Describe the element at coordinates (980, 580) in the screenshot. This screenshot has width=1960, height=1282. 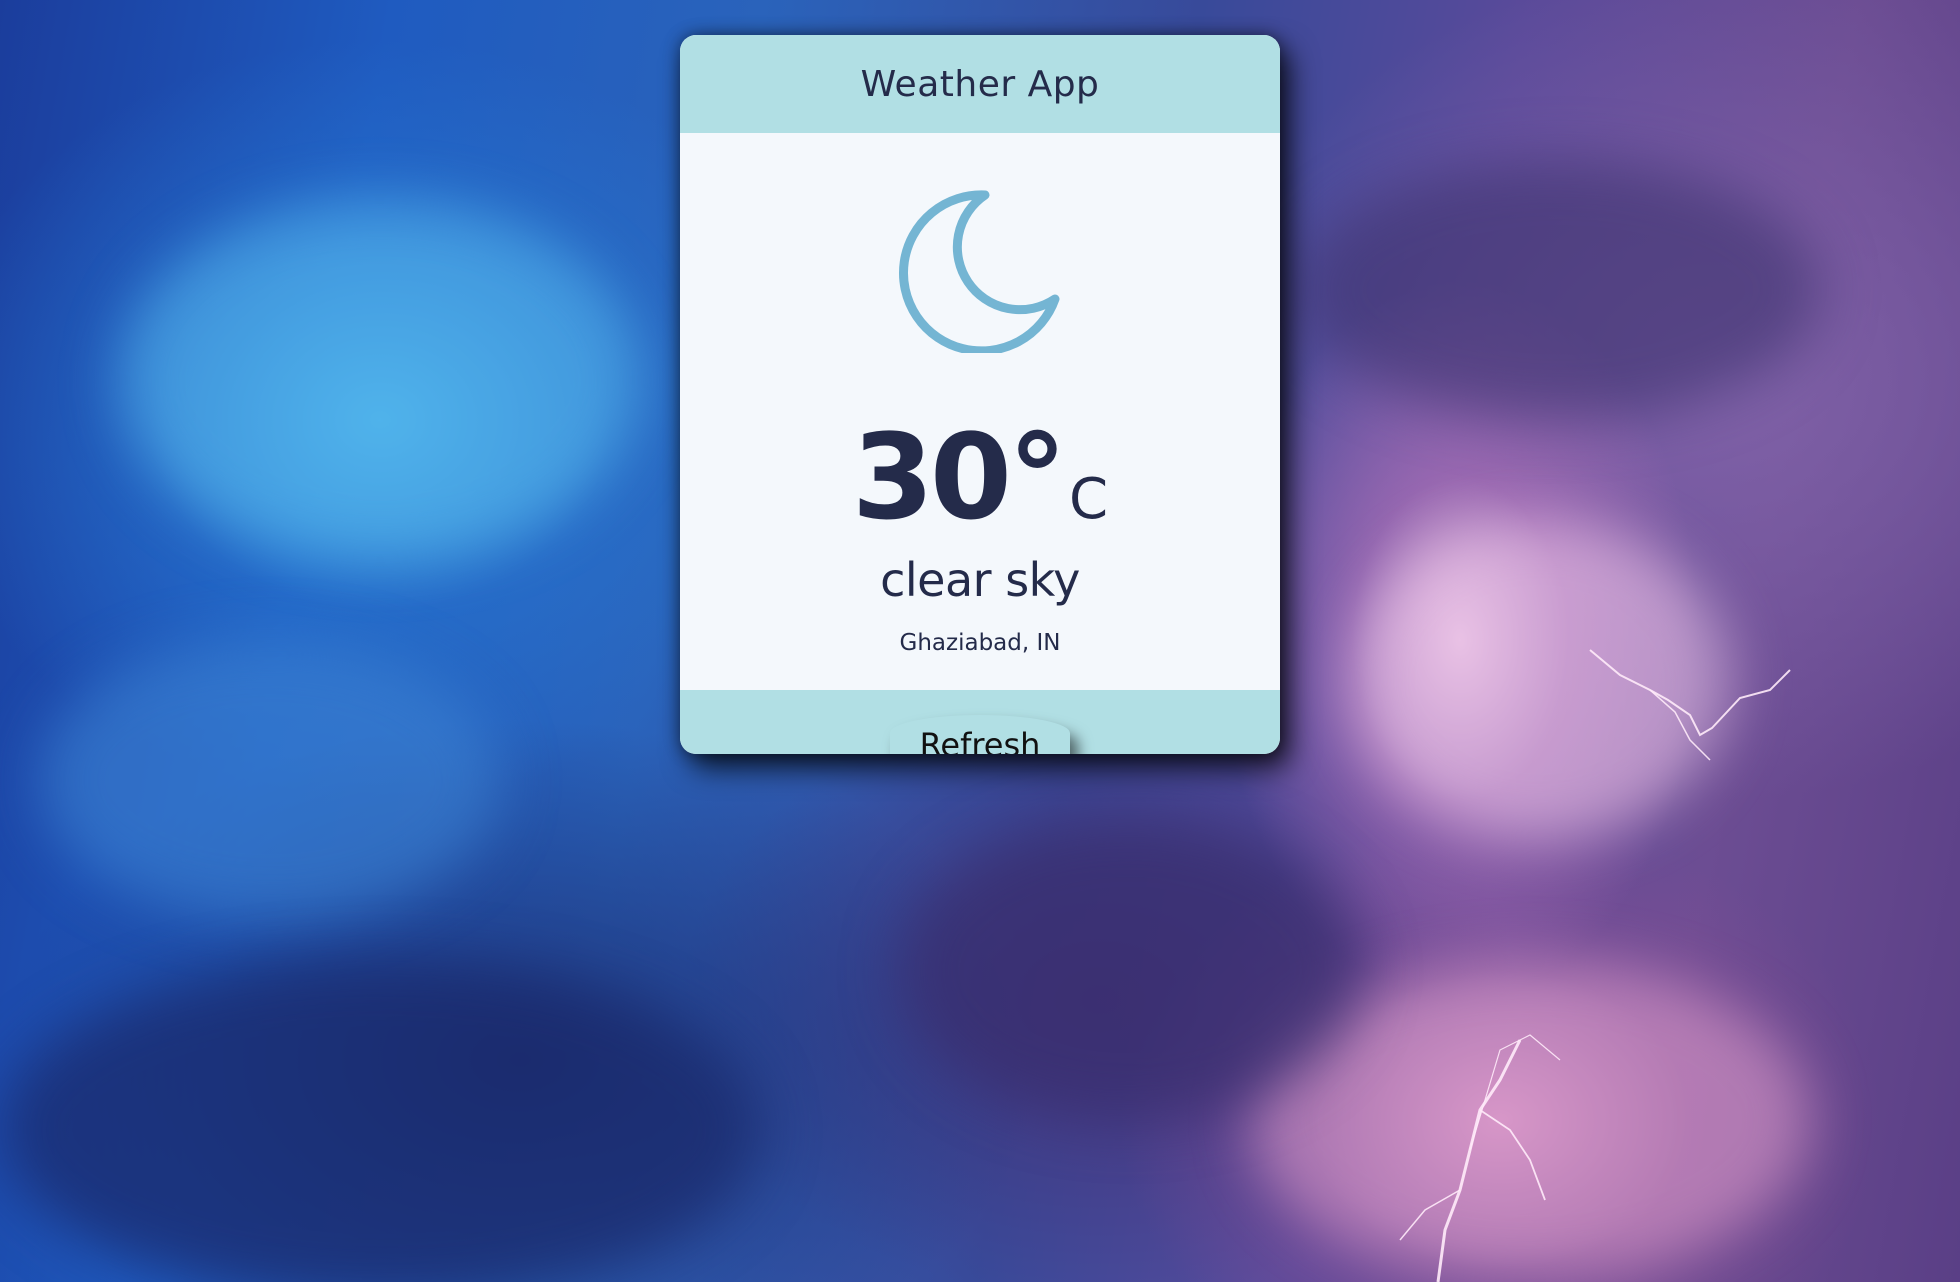
I see `weather-condition: clear sky` at that location.